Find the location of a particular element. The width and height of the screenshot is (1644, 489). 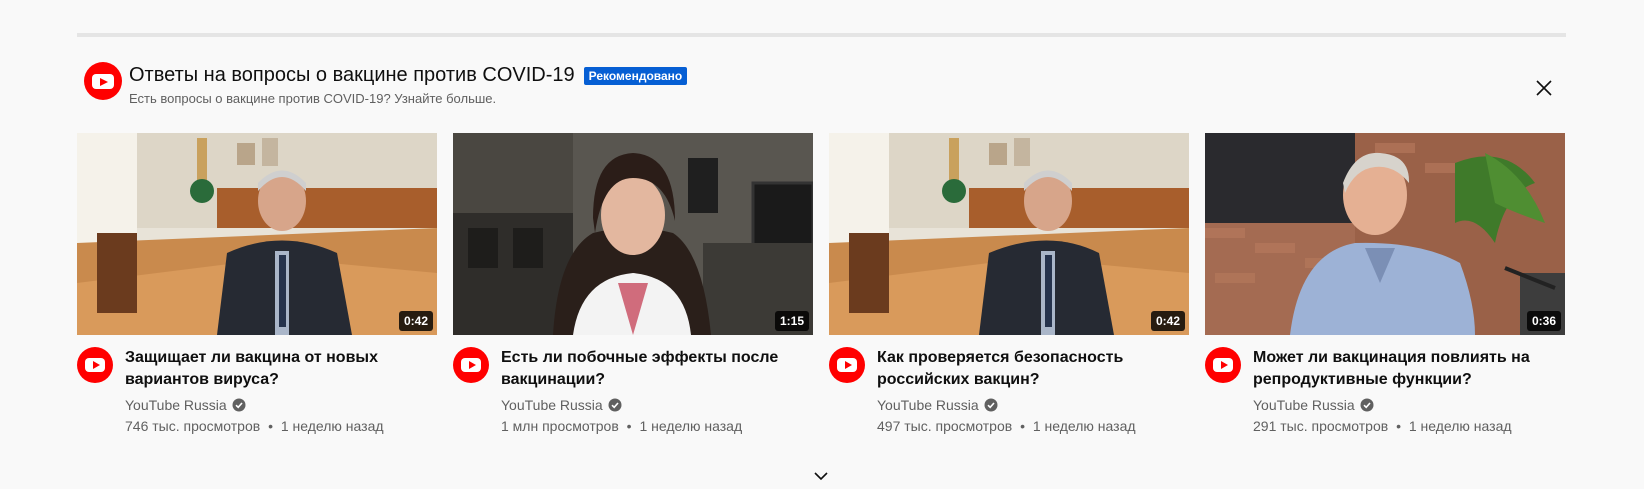

recommended-badge: Рекомендовано is located at coordinates (635, 75).